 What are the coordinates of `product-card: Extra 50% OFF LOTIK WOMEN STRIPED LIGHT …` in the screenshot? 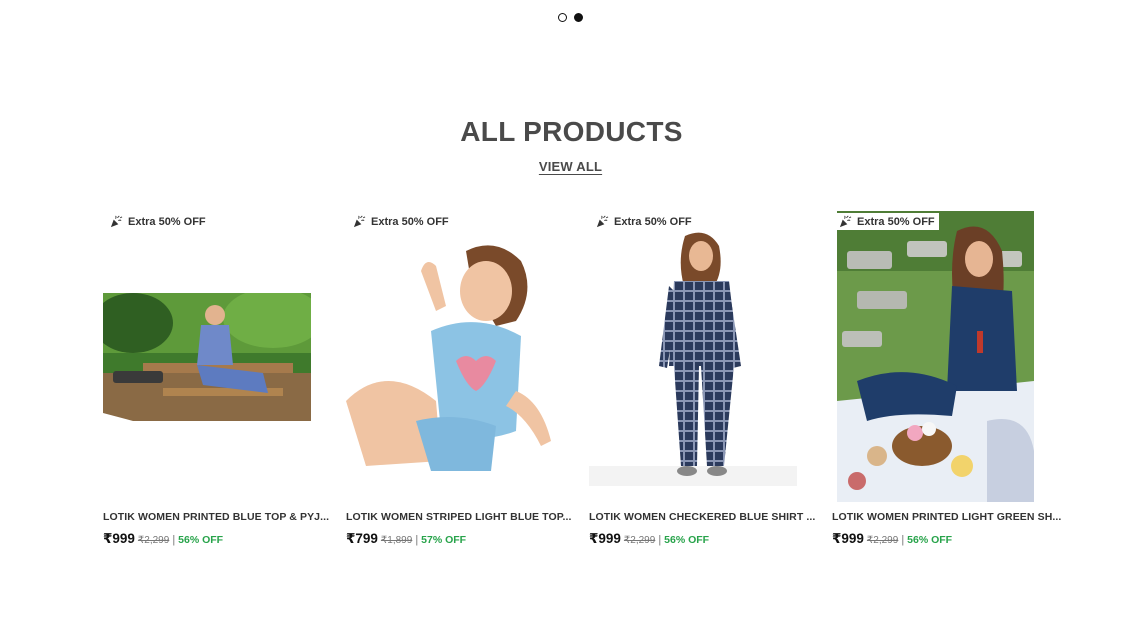 It's located at (458, 379).